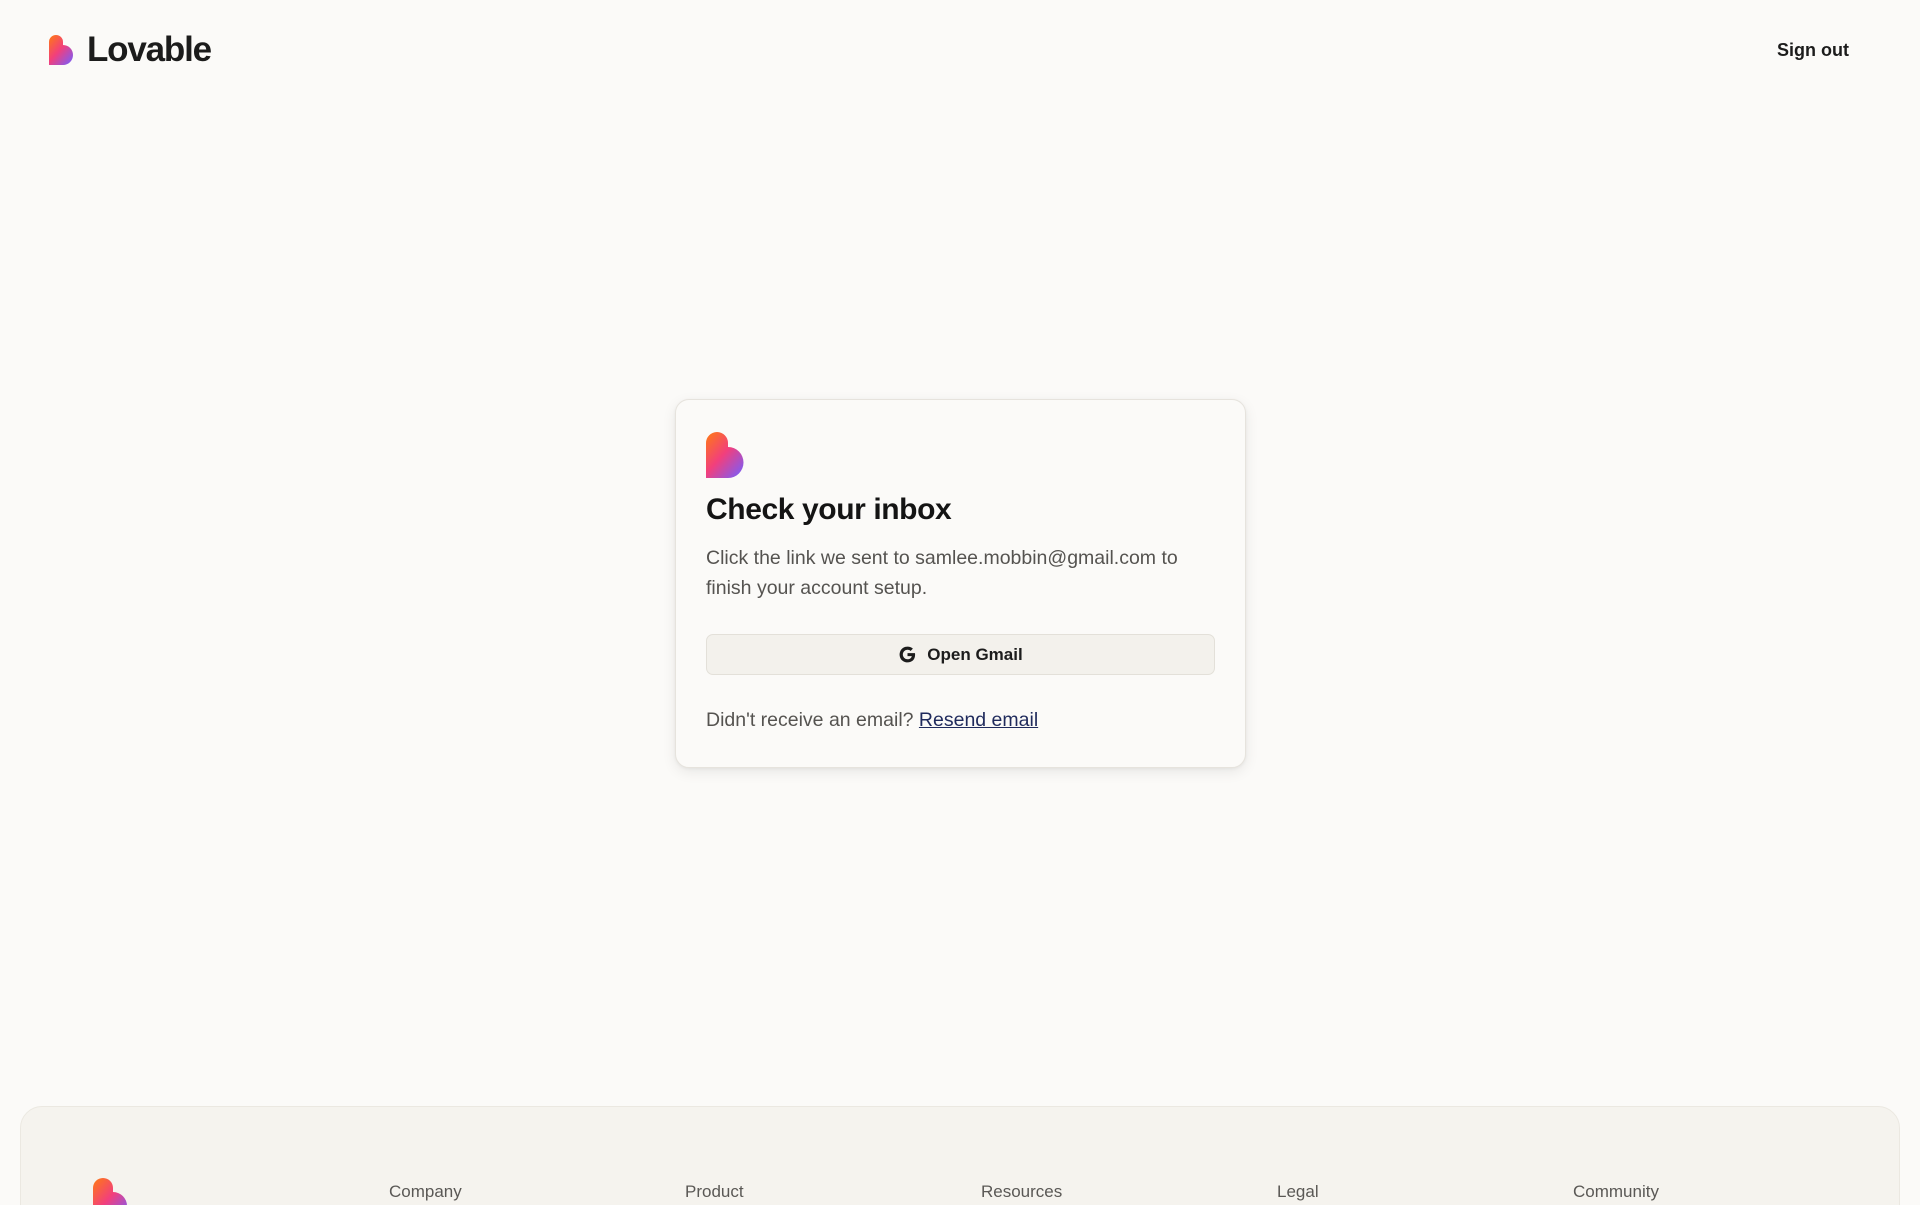 The image size is (1920, 1205). I want to click on footer-heading-product: Product, so click(714, 1191).